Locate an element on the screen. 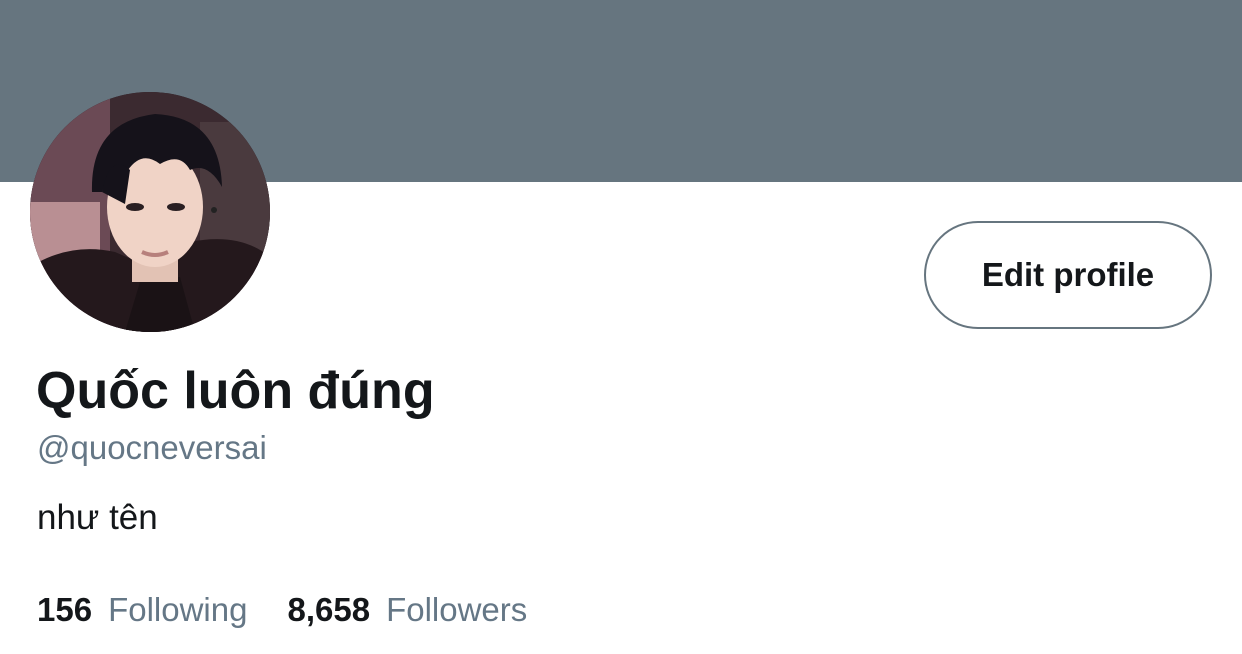  followers-count: 8,658 is located at coordinates (329, 609).